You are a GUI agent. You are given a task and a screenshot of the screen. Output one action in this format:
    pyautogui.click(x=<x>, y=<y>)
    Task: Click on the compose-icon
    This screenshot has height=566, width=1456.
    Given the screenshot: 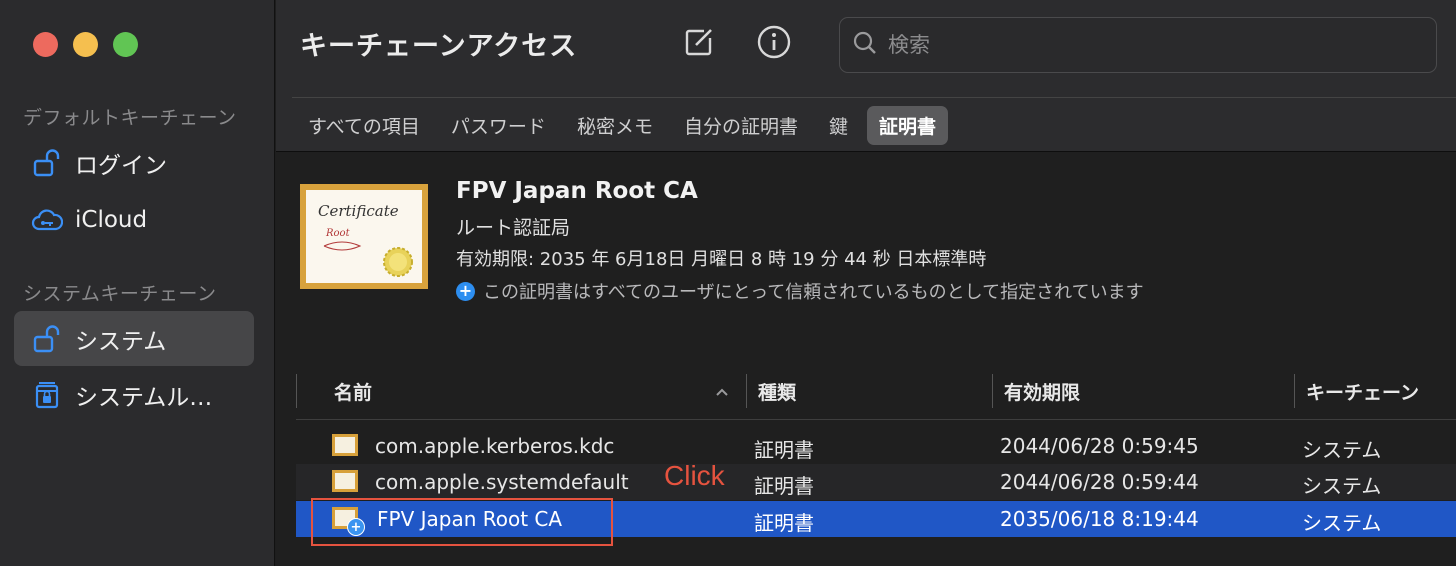 What is the action you would take?
    pyautogui.click(x=699, y=44)
    